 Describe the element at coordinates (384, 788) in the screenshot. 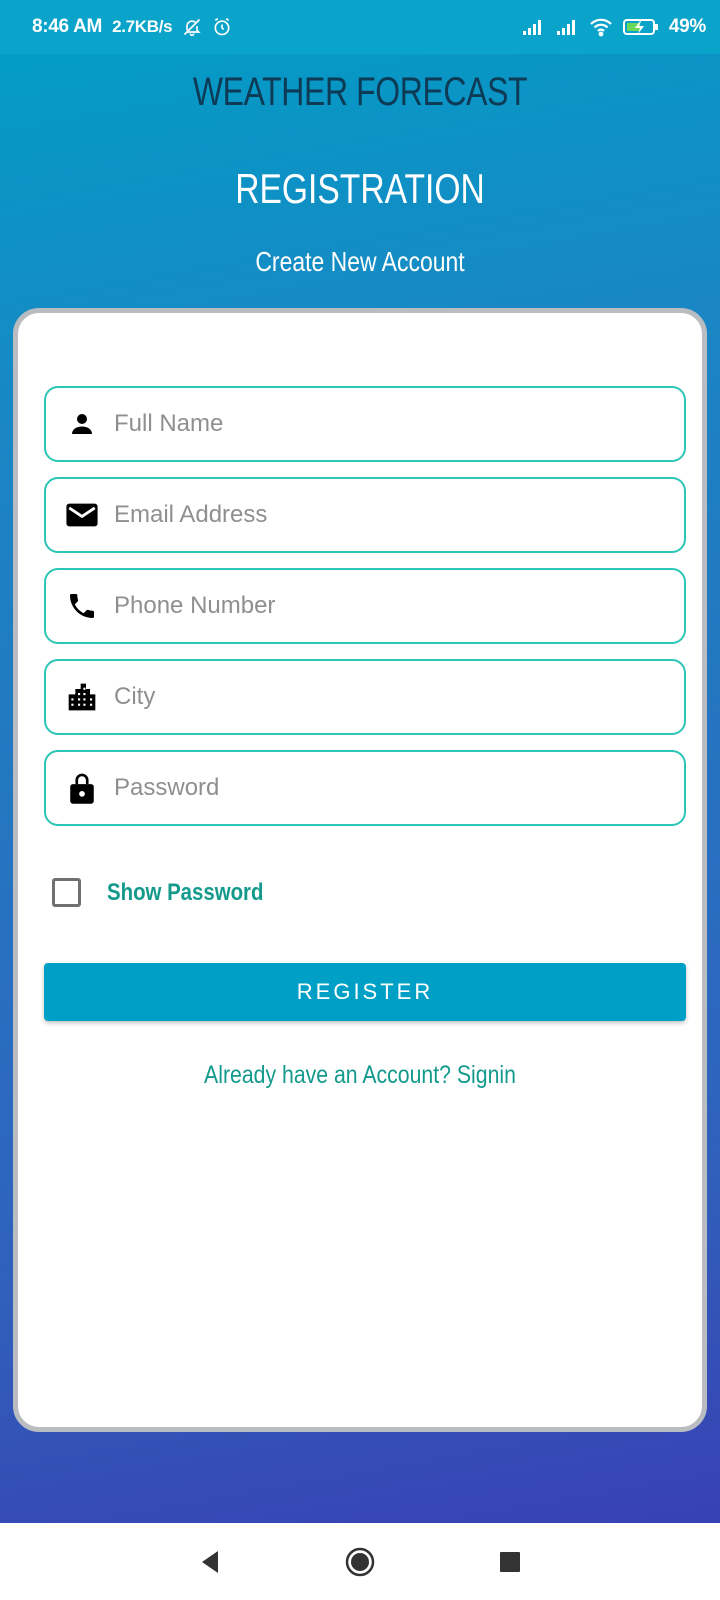

I see `password-input` at that location.